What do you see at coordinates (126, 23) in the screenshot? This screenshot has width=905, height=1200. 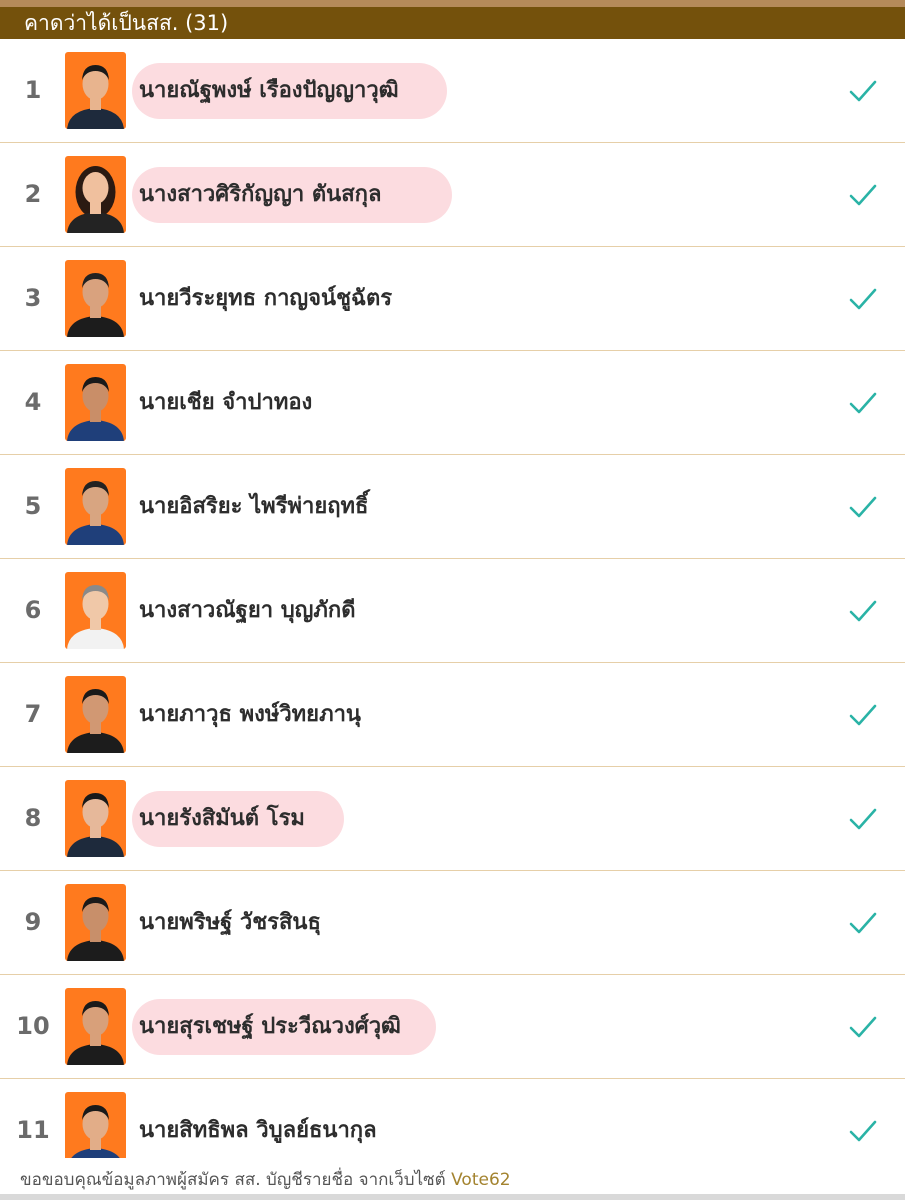 I see `section-title: คาดว่าได้เป็นสส. (31)` at bounding box center [126, 23].